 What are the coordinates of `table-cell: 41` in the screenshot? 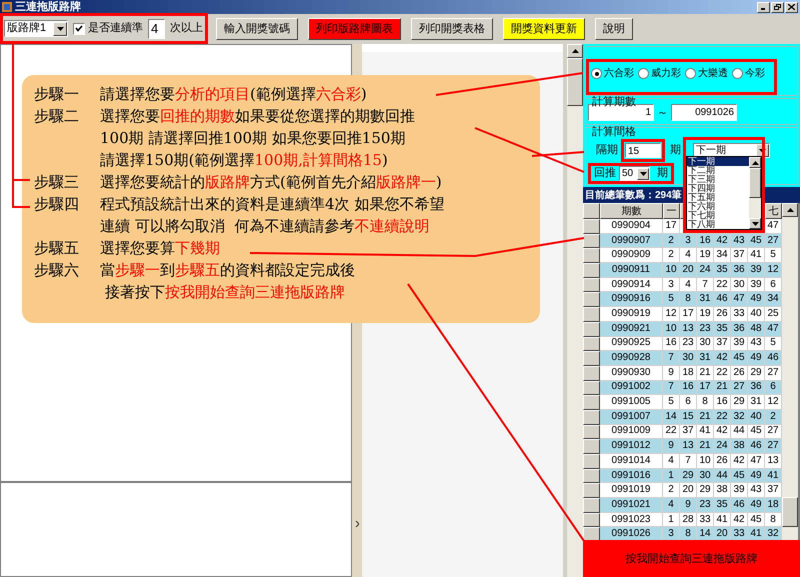 It's located at (705, 432).